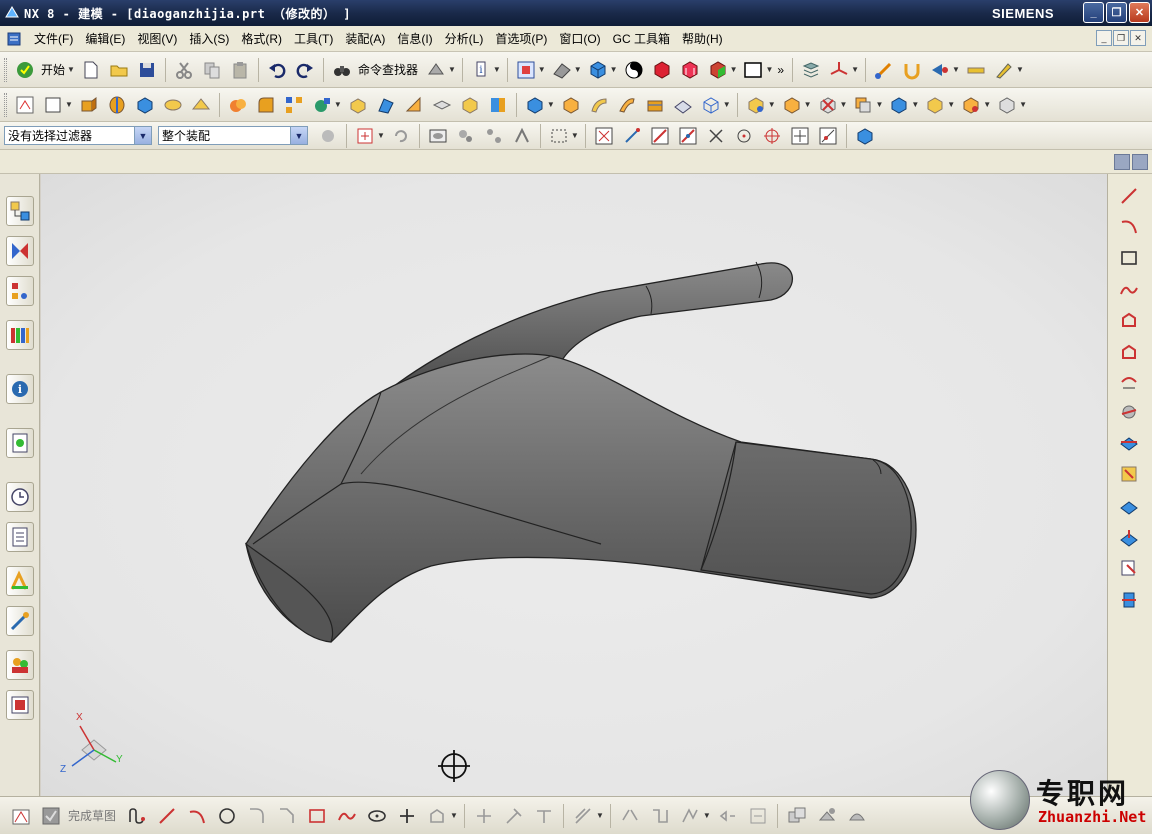 This screenshot has width=1152, height=834. Describe the element at coordinates (660, 816) in the screenshot. I see `fillet-constraint-icon` at that location.